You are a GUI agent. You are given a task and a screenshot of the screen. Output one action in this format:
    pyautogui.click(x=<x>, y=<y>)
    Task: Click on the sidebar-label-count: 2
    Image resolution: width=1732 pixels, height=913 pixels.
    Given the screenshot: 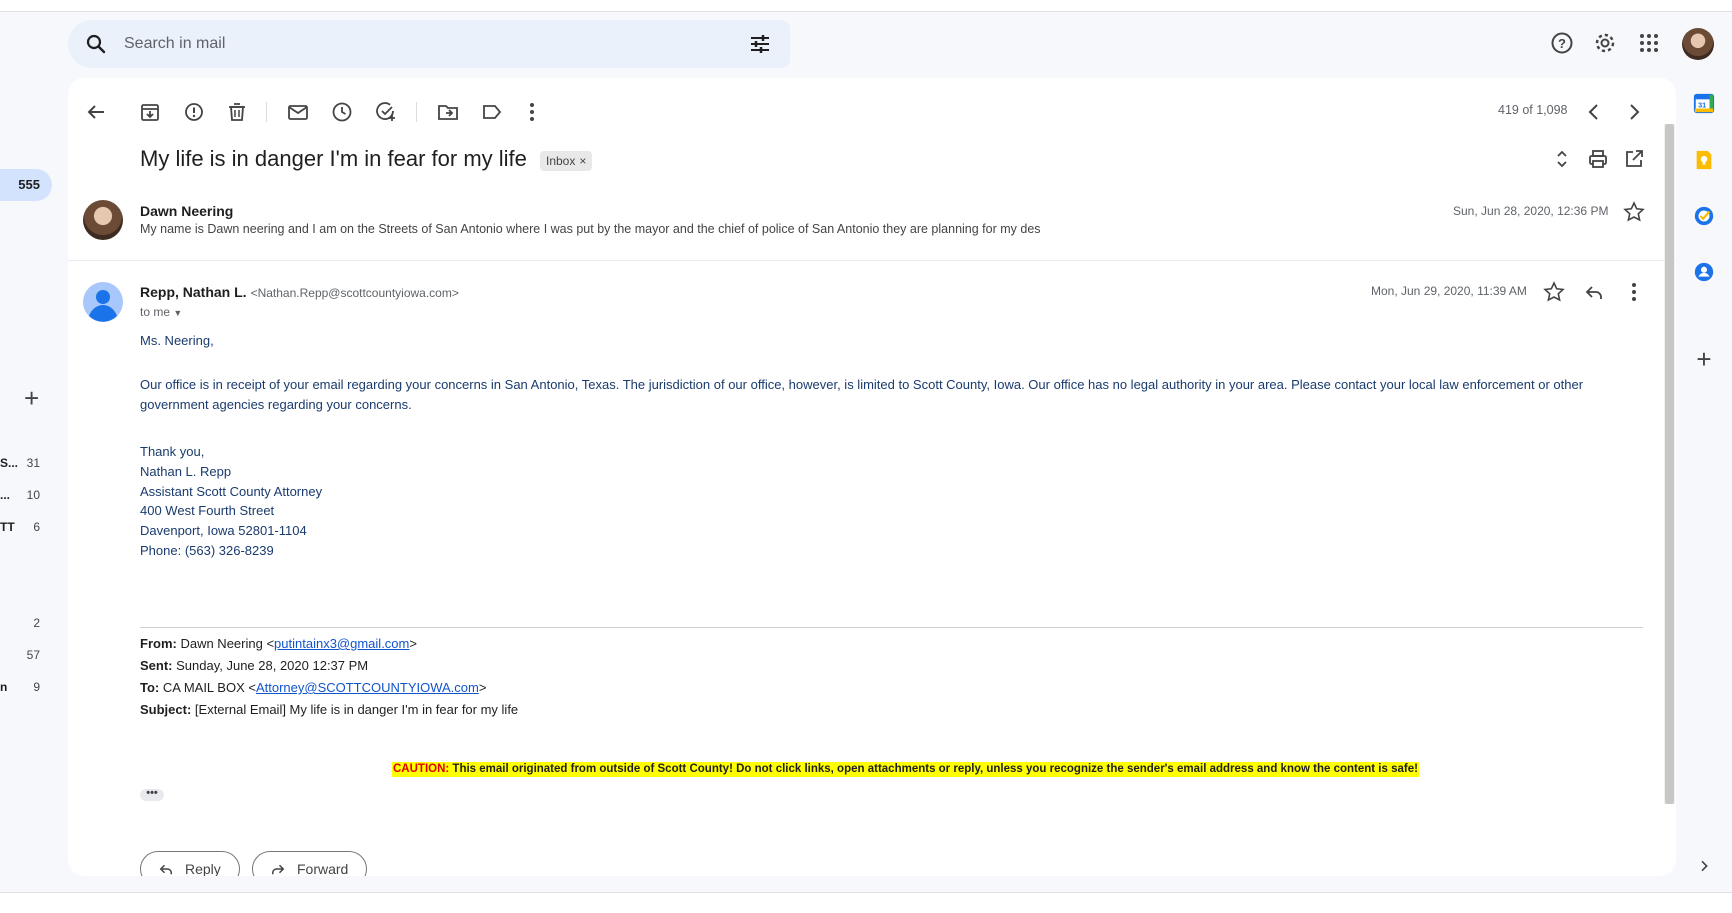 What is the action you would take?
    pyautogui.click(x=36, y=623)
    